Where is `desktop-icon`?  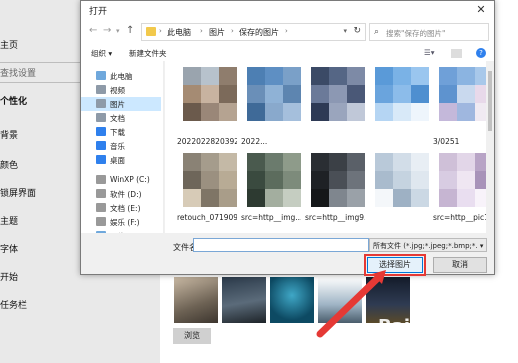 desktop-icon is located at coordinates (101, 159).